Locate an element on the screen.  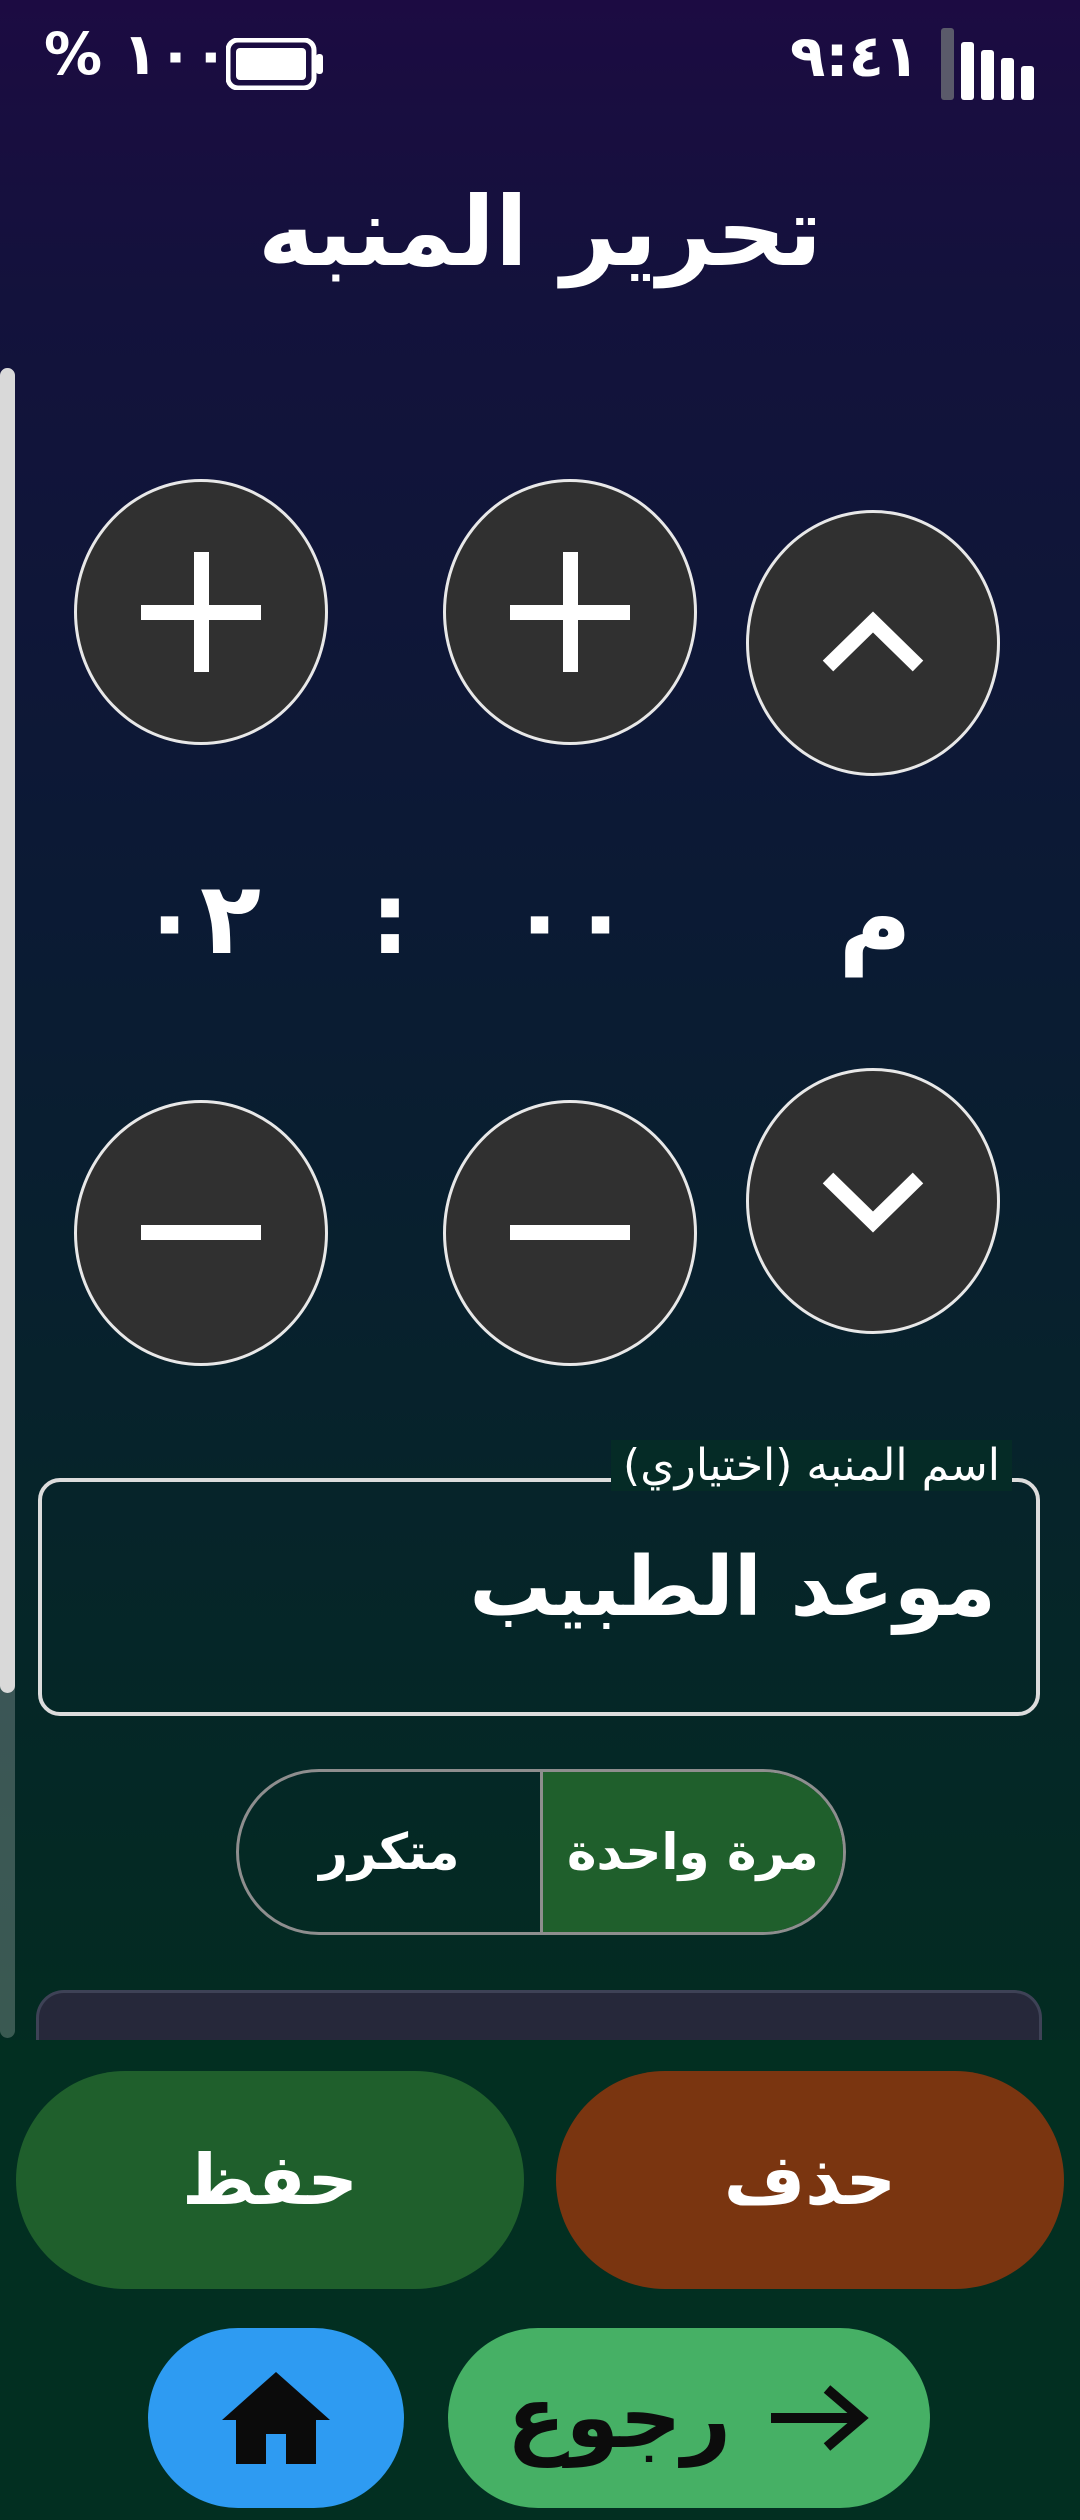
alarm-name-value: موعد الطبيب is located at coordinates (732, 1587).